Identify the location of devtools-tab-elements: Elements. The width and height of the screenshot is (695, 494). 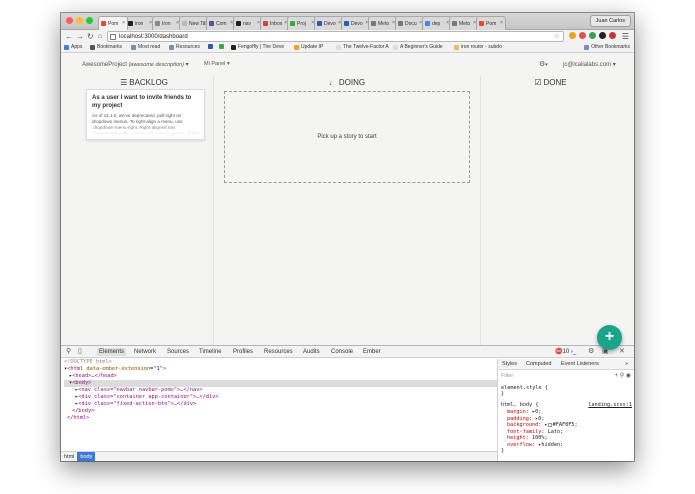
(112, 352).